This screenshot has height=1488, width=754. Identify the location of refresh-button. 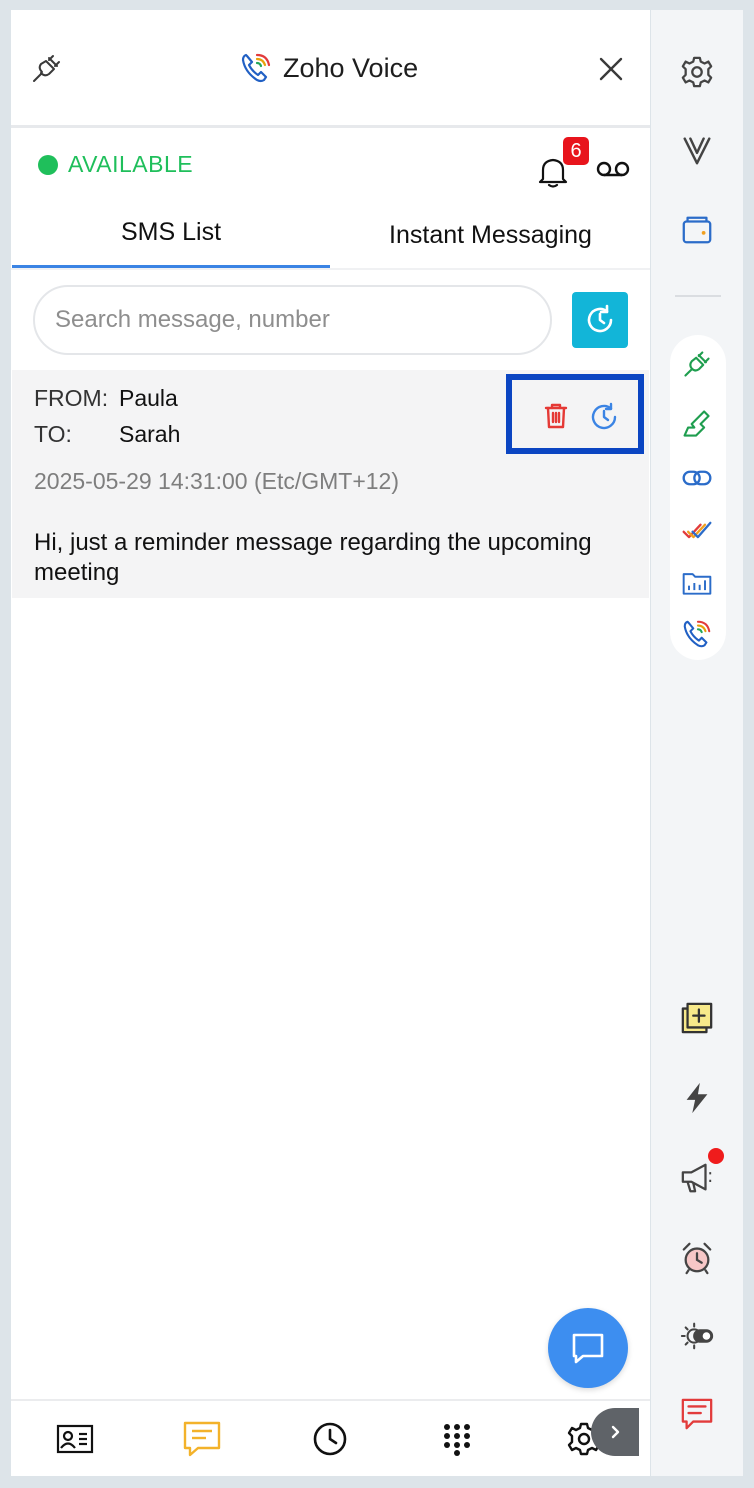
(600, 320).